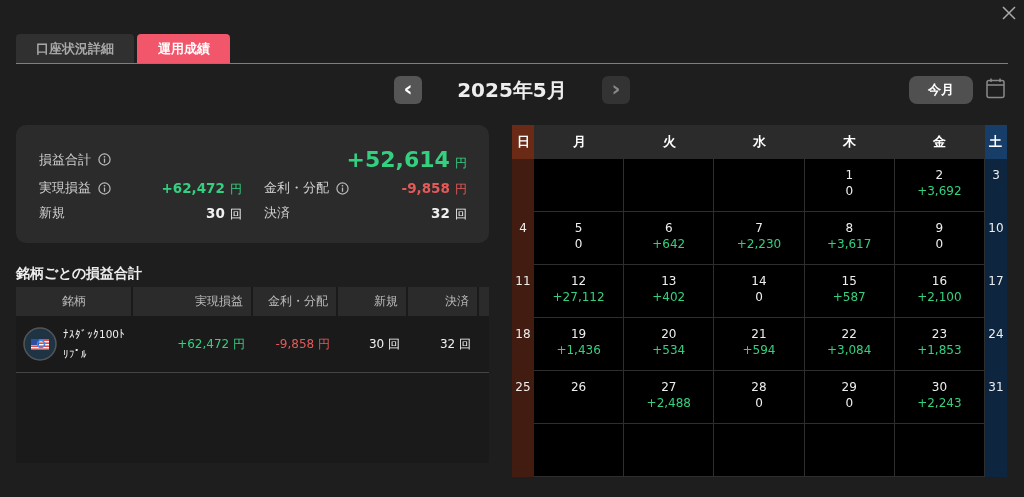 The height and width of the screenshot is (497, 1024). I want to click on day-number: 7, so click(759, 228).